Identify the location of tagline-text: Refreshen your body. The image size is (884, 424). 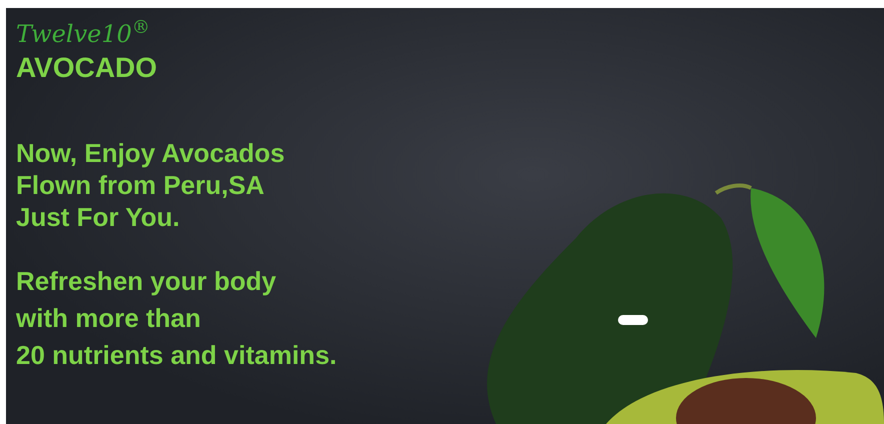
(146, 281).